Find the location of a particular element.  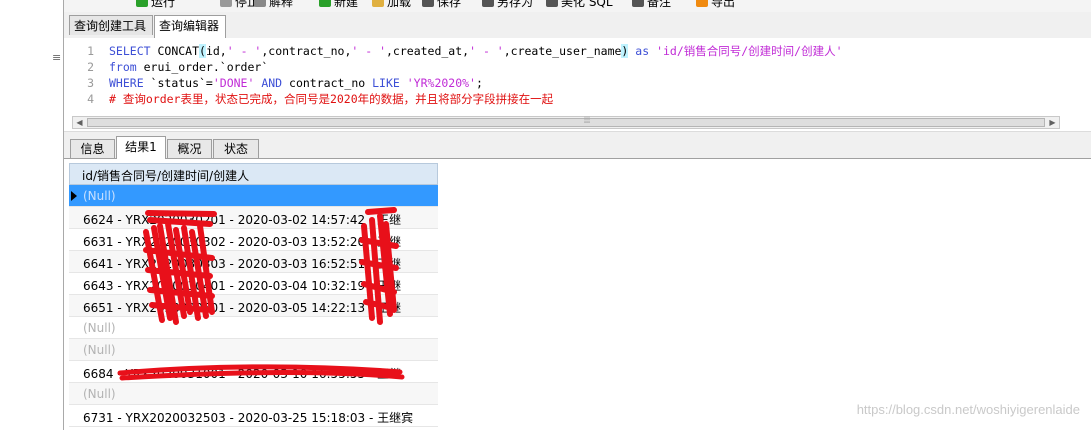

new-icon is located at coordinates (325, 3).